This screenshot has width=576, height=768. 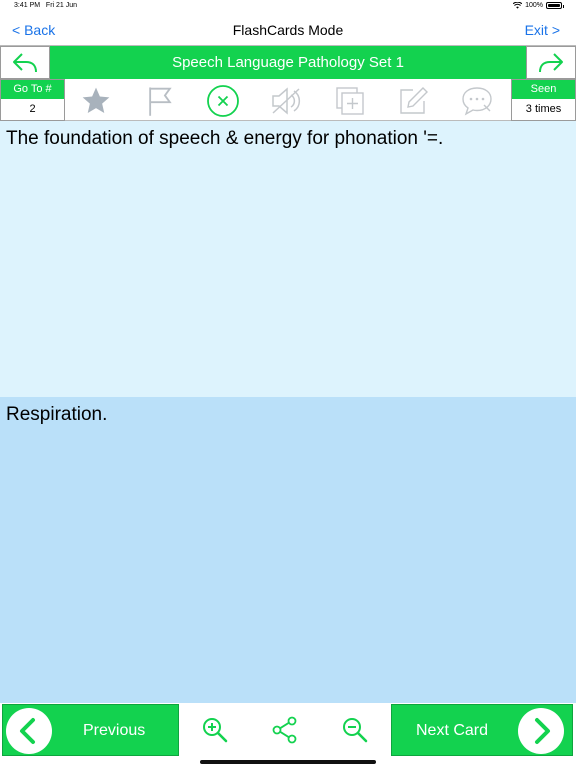 I want to click on close-circle-icon, so click(x=223, y=101).